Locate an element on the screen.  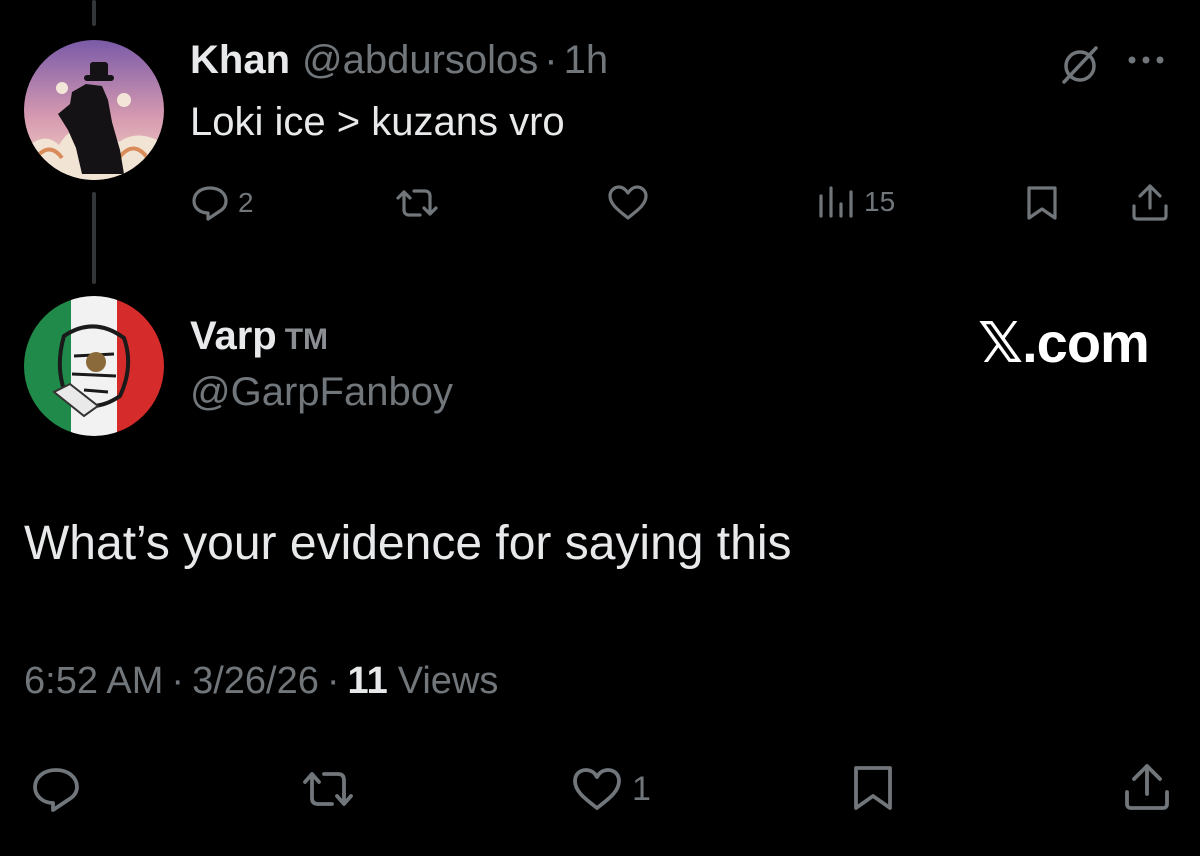
reply-time: 6:52 AM is located at coordinates (93, 681).